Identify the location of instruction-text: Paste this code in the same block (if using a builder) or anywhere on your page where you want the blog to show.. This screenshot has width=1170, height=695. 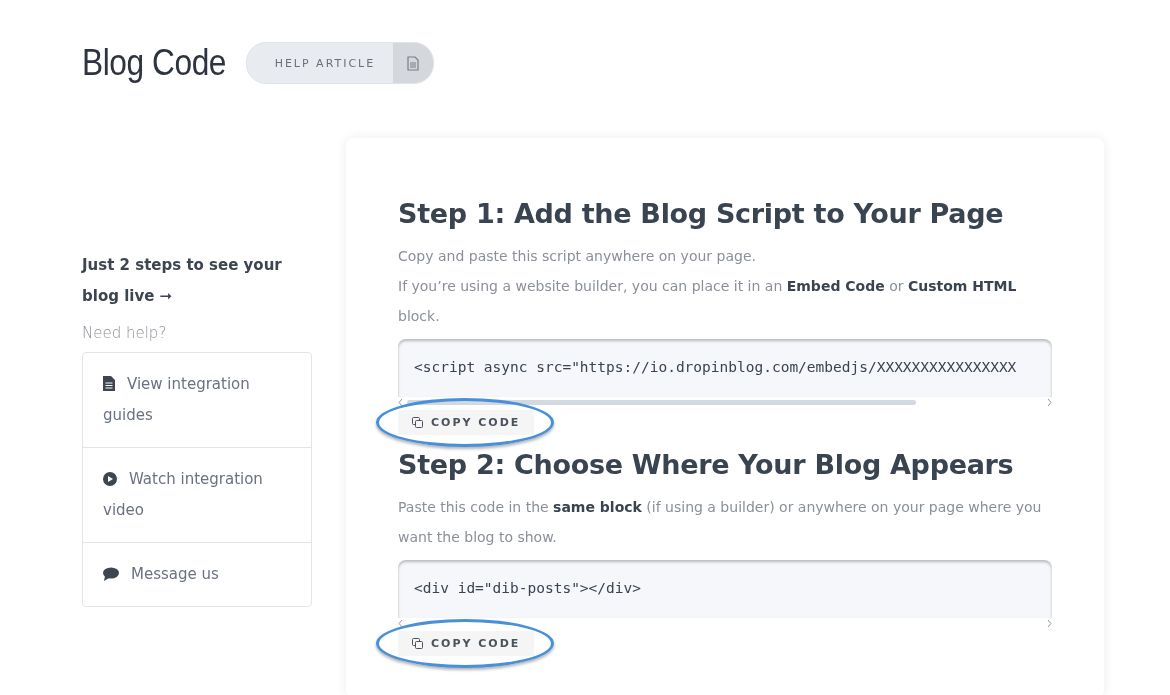
(720, 522).